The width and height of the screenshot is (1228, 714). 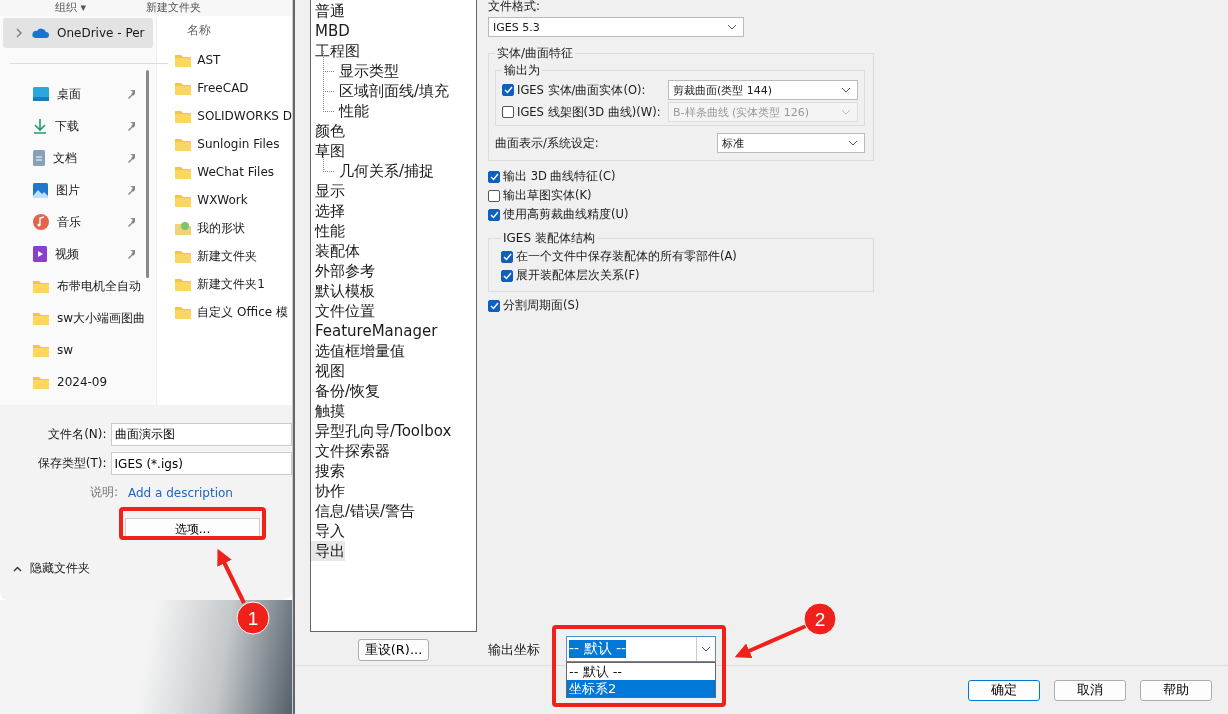 I want to click on dialog-button: 取消, so click(x=1090, y=690).